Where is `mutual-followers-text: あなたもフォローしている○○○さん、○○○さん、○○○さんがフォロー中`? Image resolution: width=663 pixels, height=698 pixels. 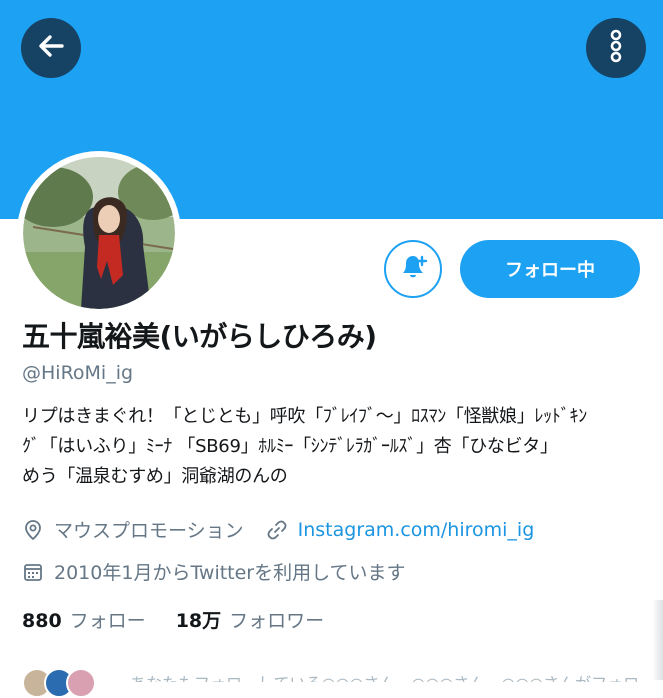 mutual-followers-text: あなたもフォローしている○○○さん、○○○さん、○○○さんがフォロー中 is located at coordinates (385, 676).